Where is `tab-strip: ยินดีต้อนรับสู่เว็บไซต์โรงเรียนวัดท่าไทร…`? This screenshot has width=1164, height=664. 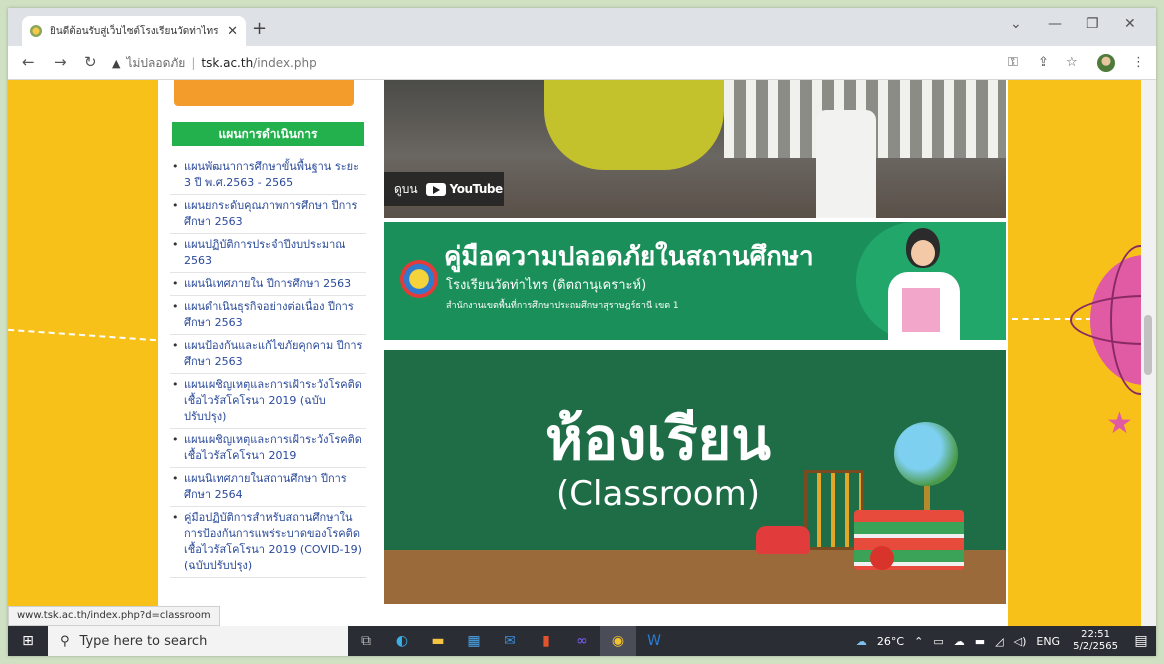 tab-strip: ยินดีต้อนรับสู่เว็บไซต์โรงเรียนวัดท่าไทร… is located at coordinates (582, 27).